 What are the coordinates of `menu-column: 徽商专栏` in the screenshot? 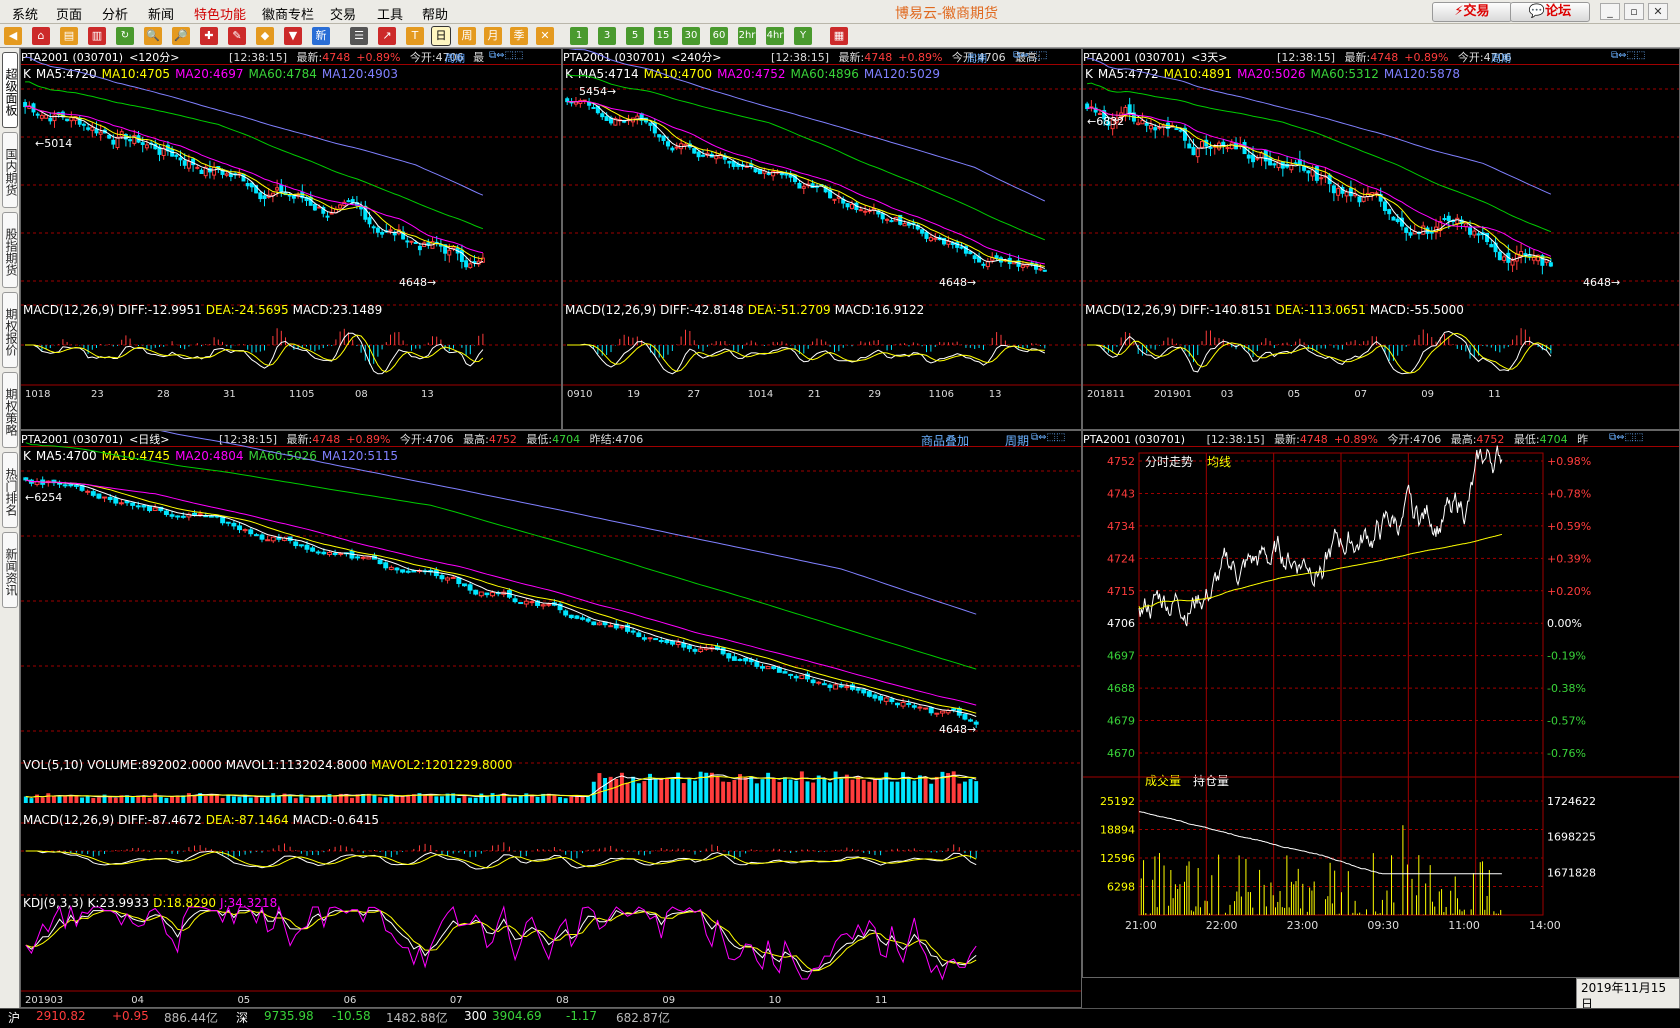 It's located at (288, 13).